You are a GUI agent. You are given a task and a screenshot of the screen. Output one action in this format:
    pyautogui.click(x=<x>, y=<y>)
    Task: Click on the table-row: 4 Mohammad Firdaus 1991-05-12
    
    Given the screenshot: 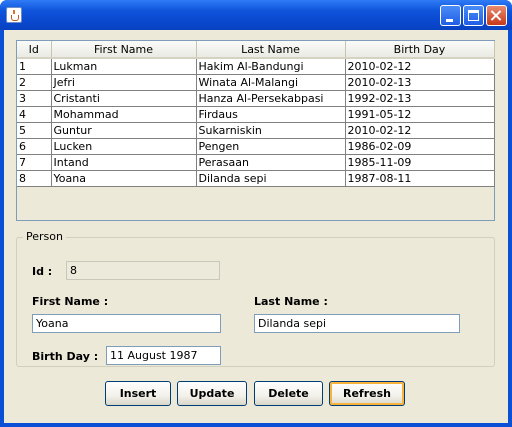 What is the action you would take?
    pyautogui.click(x=256, y=114)
    